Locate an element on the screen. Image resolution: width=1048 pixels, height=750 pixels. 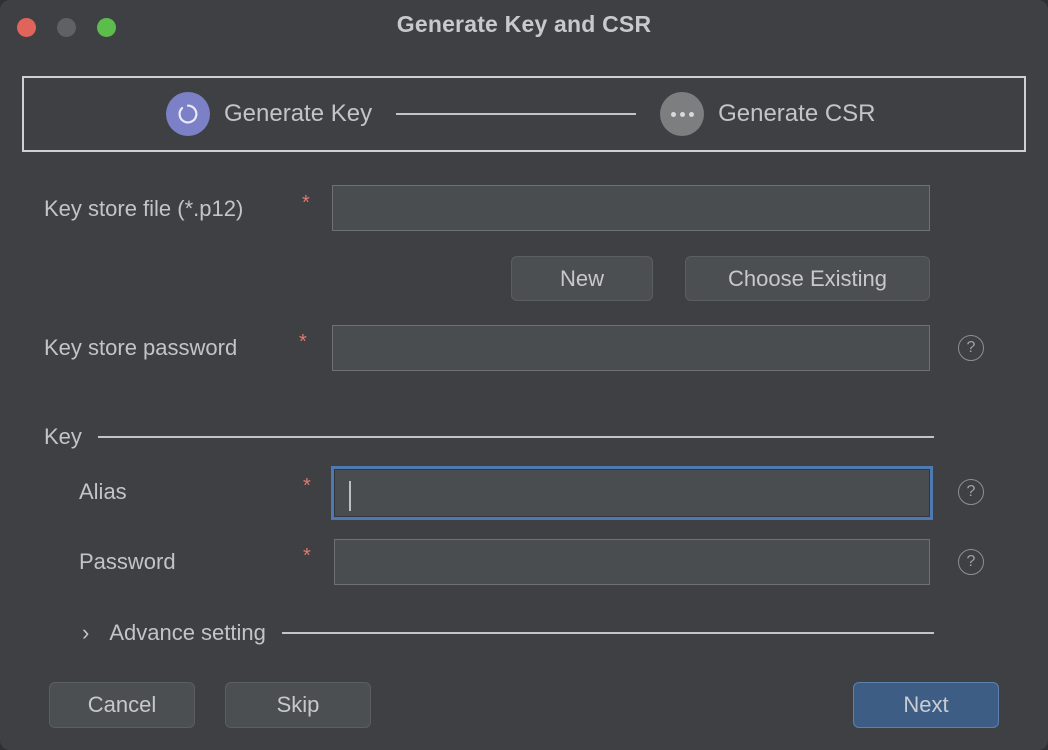
step-generate-csr-label: Generate CSR is located at coordinates (797, 113).